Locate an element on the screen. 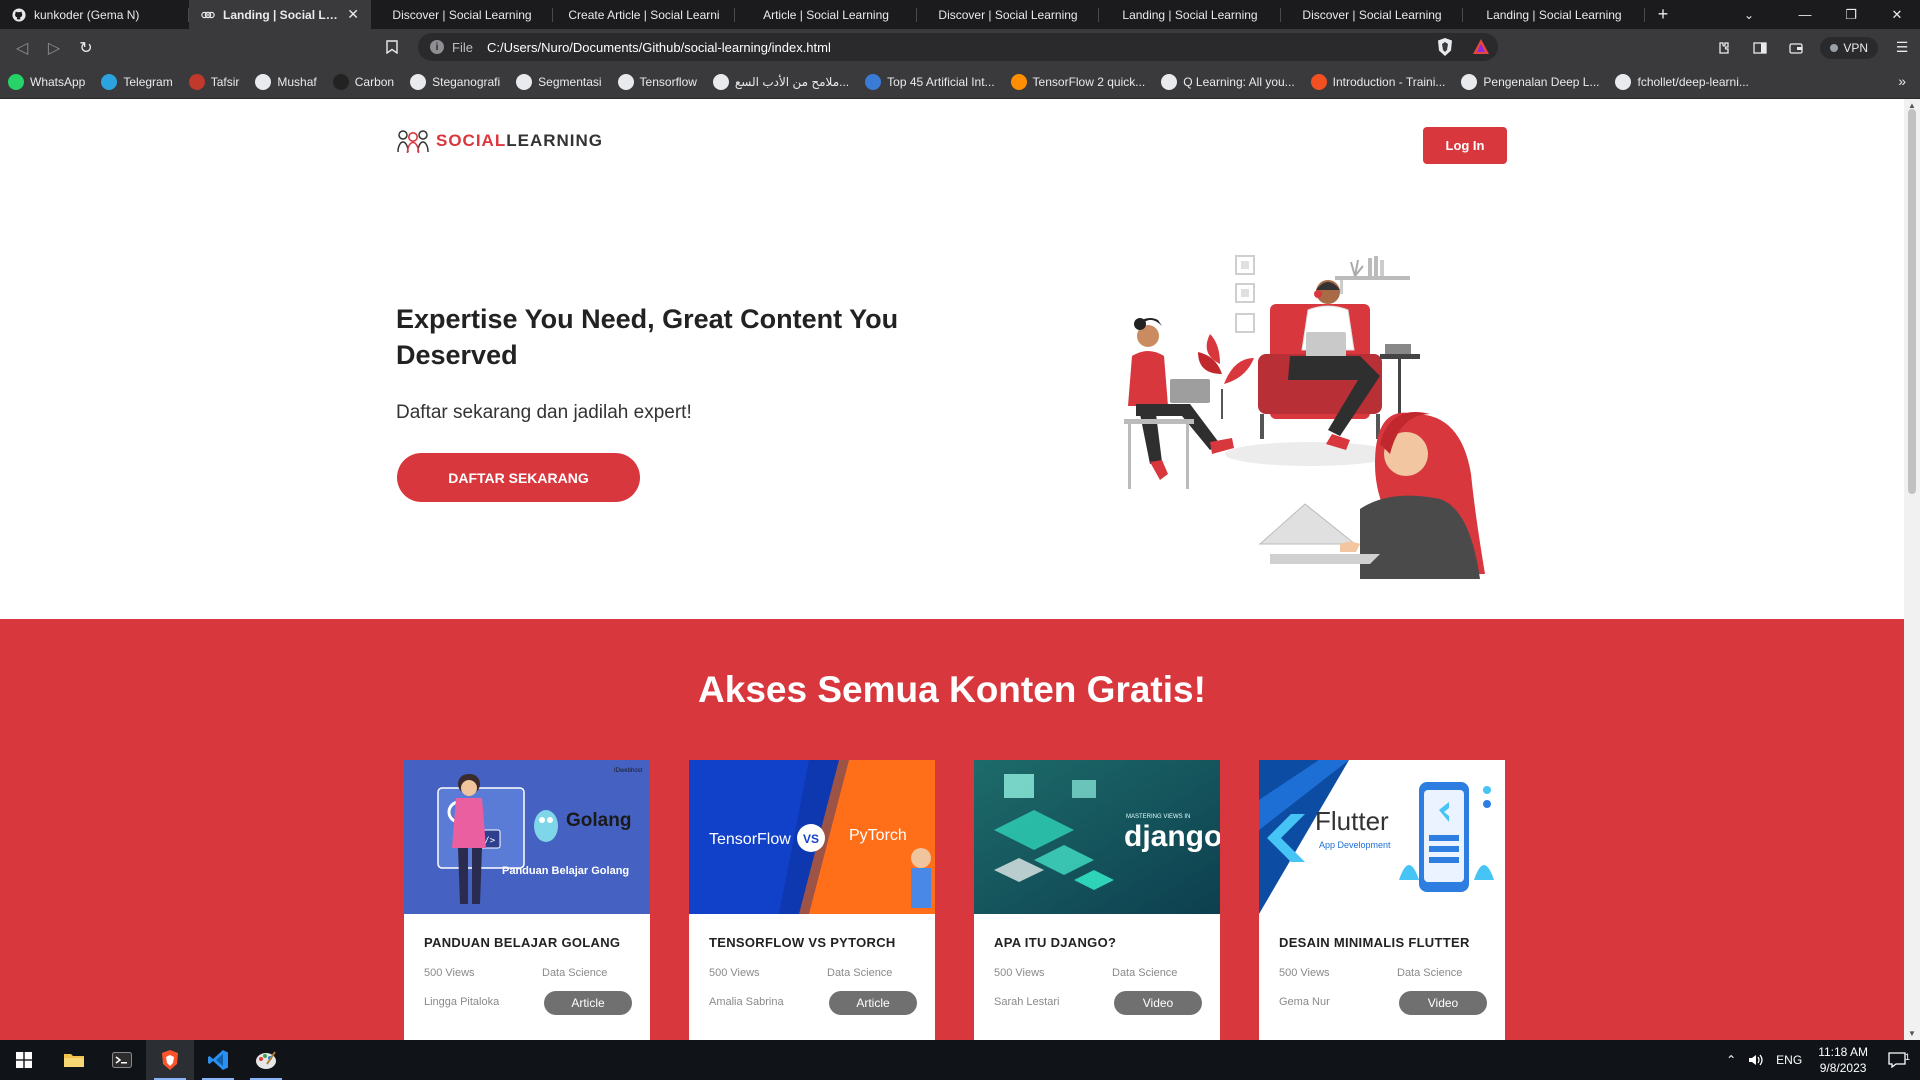 This screenshot has height=1080, width=1920. page-scrollbar: ▲ ▼ is located at coordinates (1912, 569).